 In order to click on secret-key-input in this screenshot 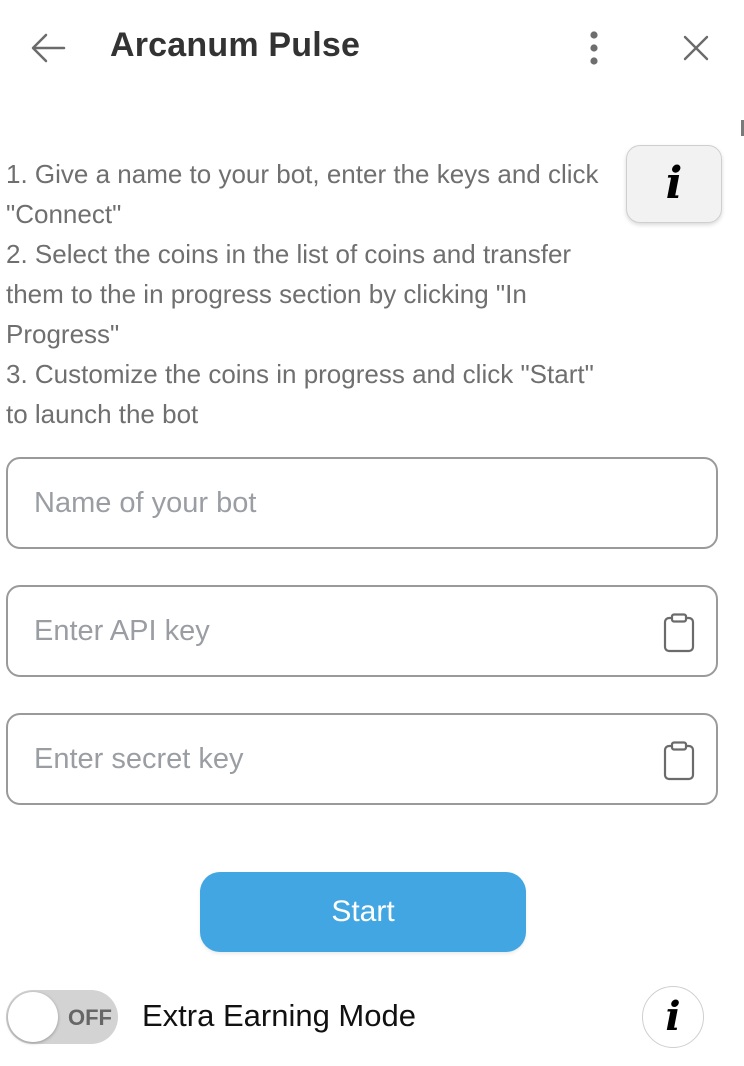, I will do `click(344, 759)`.